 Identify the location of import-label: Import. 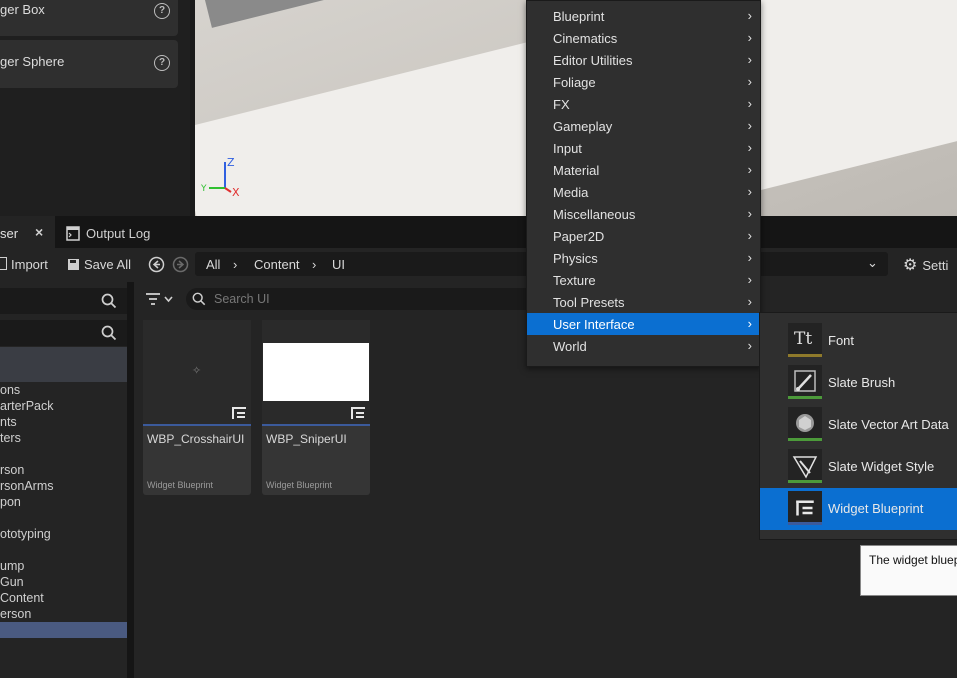
(29, 264).